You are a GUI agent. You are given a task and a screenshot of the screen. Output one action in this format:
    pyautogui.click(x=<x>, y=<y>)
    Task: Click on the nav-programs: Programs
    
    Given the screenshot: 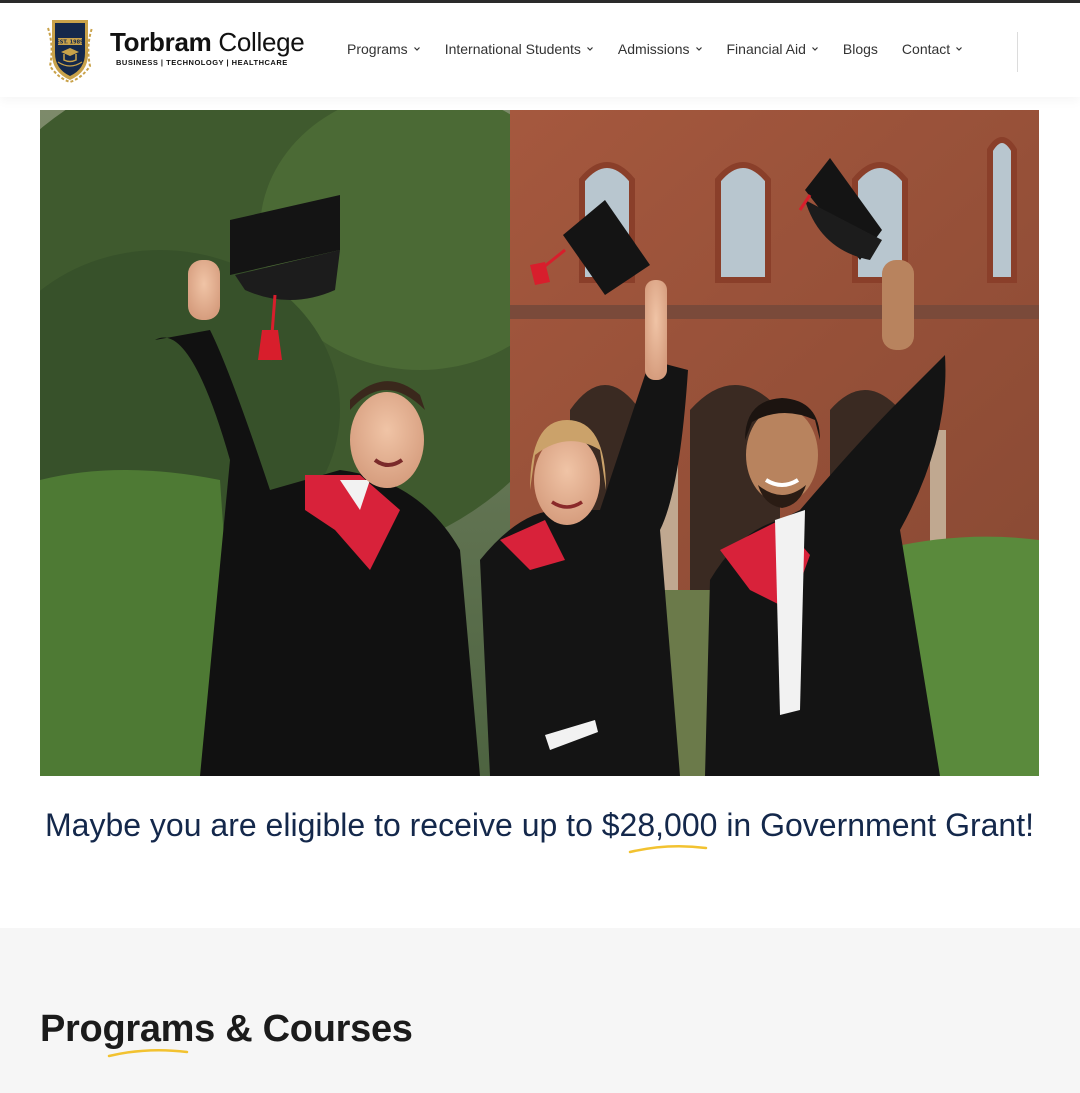 What is the action you would take?
    pyautogui.click(x=384, y=49)
    